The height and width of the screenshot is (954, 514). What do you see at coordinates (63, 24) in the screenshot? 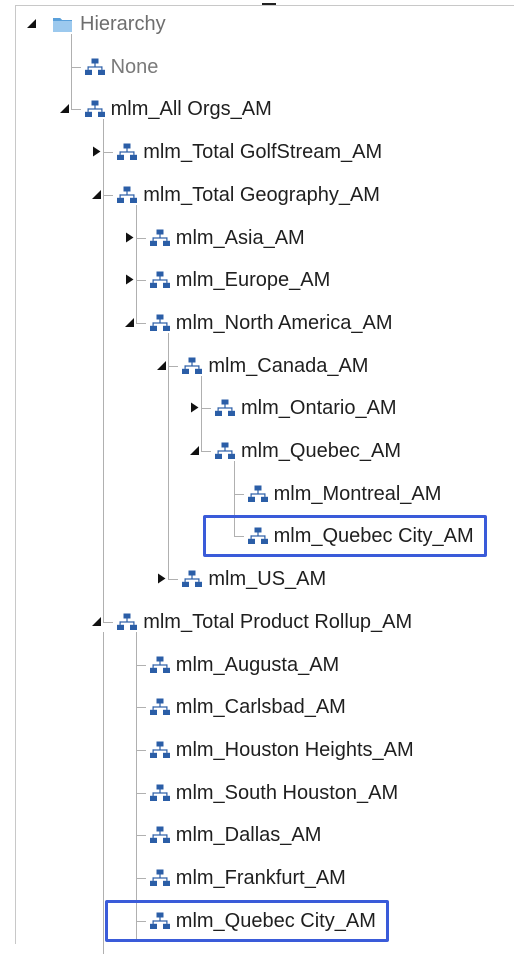
I see `folder-icon` at bounding box center [63, 24].